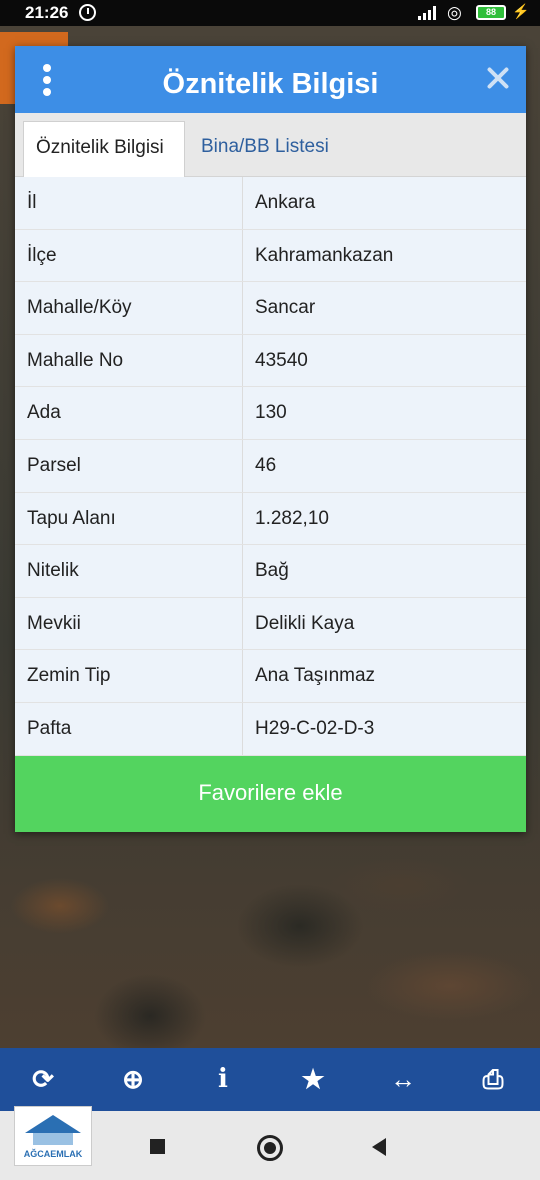 The width and height of the screenshot is (540, 1180). Describe the element at coordinates (43, 1079) in the screenshot. I see `refresh-icon: ⟳` at that location.